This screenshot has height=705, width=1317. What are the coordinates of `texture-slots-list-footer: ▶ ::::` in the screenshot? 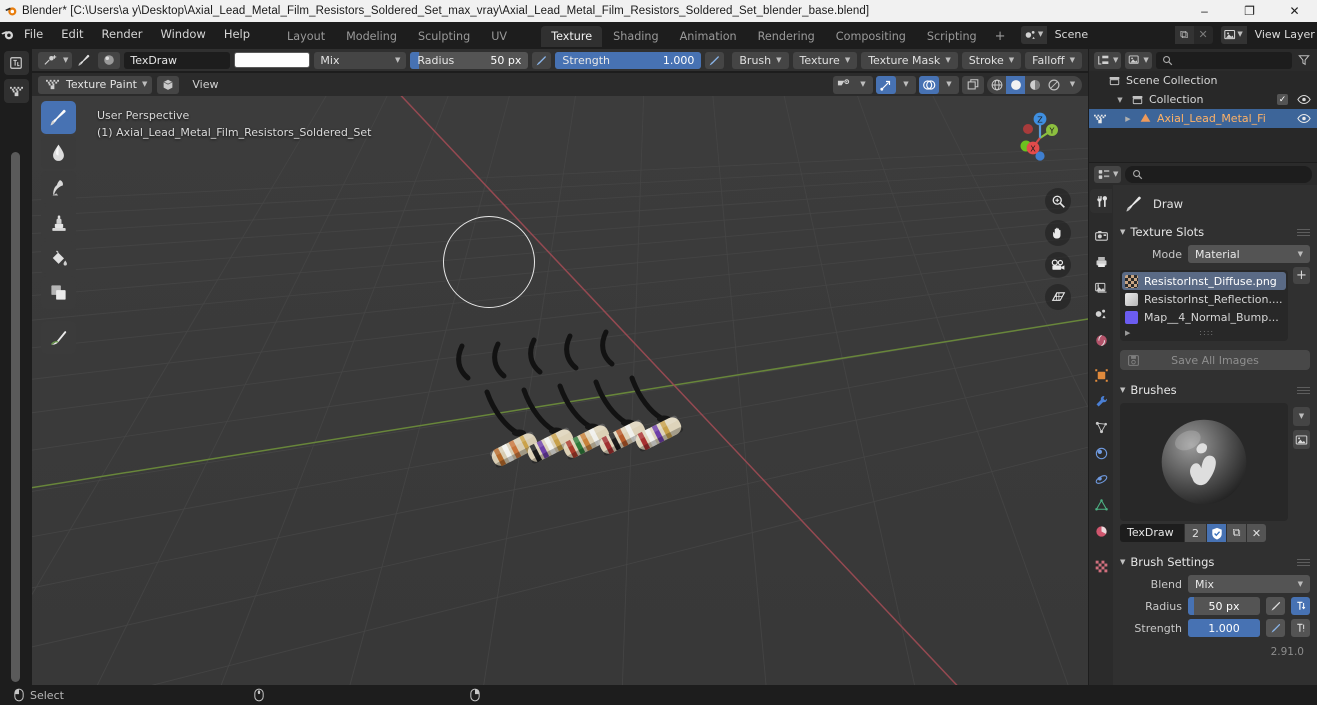 It's located at (1204, 332).